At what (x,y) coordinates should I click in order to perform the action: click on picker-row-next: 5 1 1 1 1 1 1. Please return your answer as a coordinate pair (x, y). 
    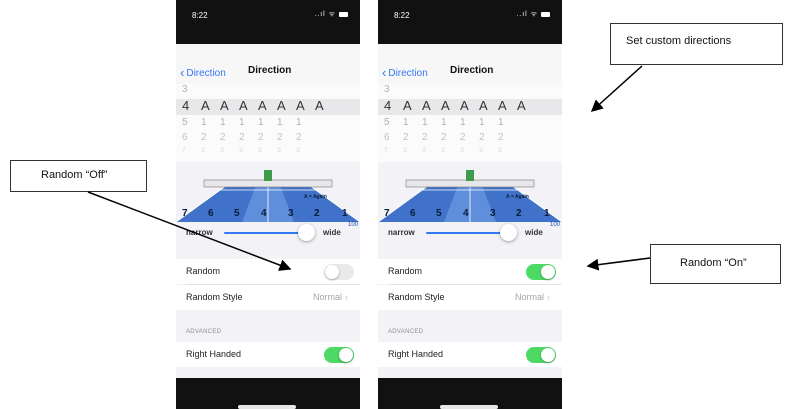
    Looking at the image, I should click on (248, 124).